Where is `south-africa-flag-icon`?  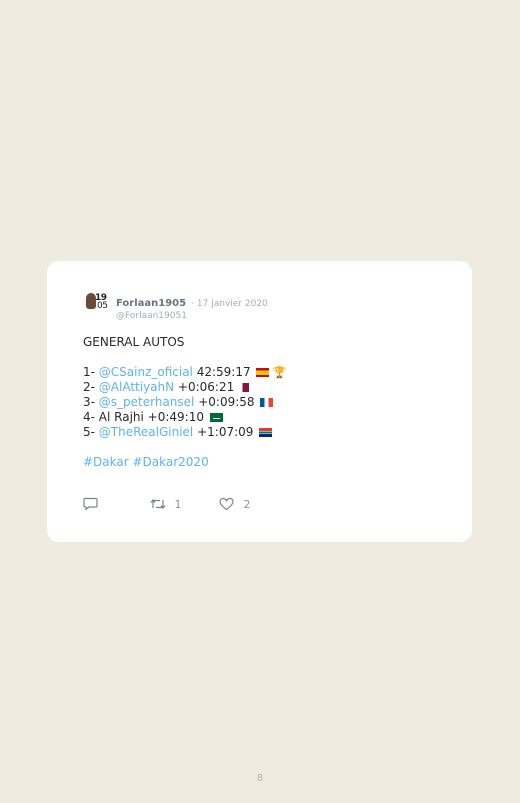
south-africa-flag-icon is located at coordinates (266, 432).